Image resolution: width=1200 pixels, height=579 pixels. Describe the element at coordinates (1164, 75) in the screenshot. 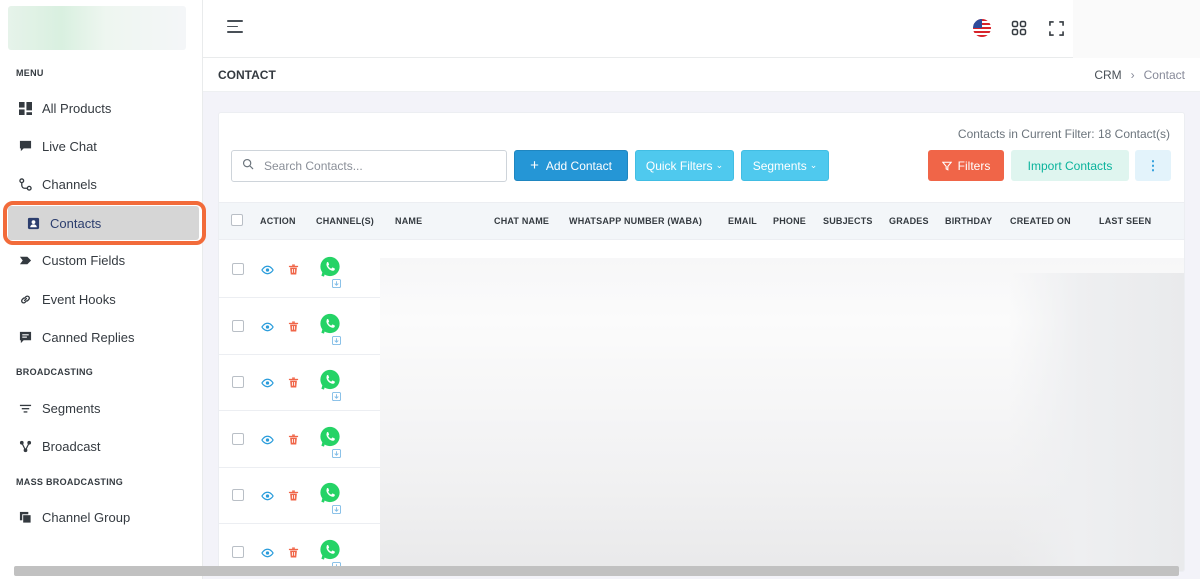

I see `breadcrumb-current: Contact` at that location.